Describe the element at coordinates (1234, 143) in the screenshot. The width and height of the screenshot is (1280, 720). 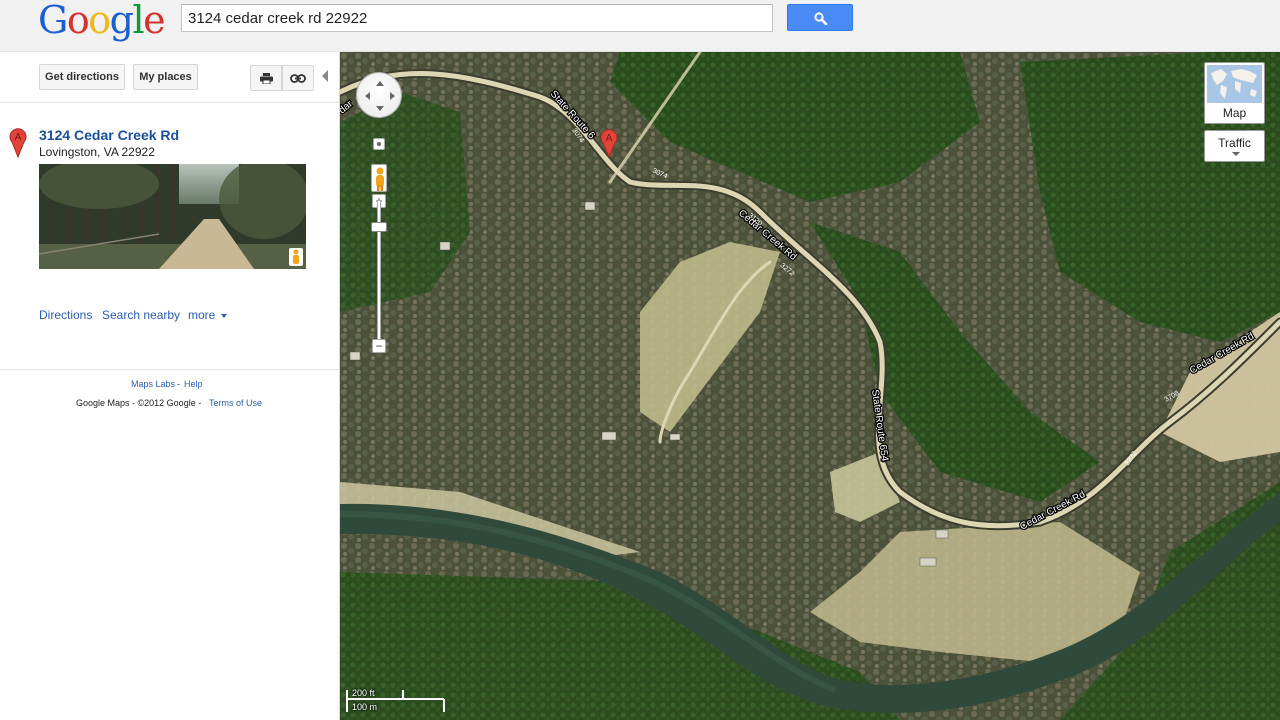
I see `traffic-label: Traffic` at that location.